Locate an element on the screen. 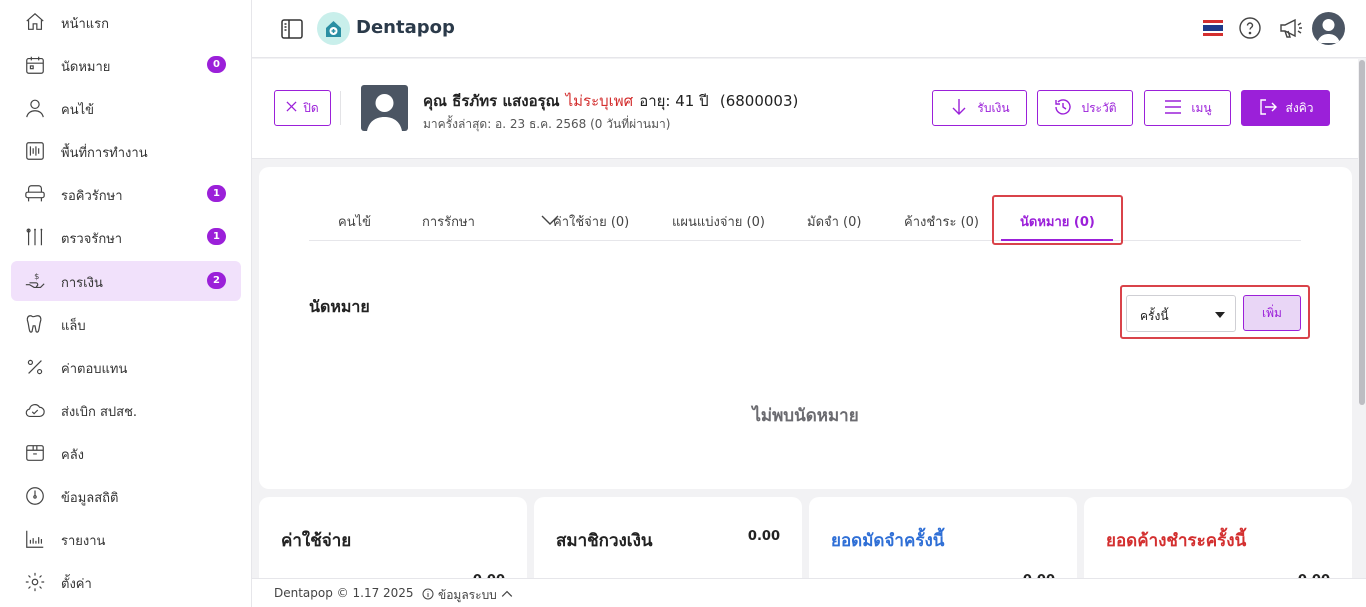 The image size is (1366, 607). sidebar-item-label: แล็บ is located at coordinates (73, 326).